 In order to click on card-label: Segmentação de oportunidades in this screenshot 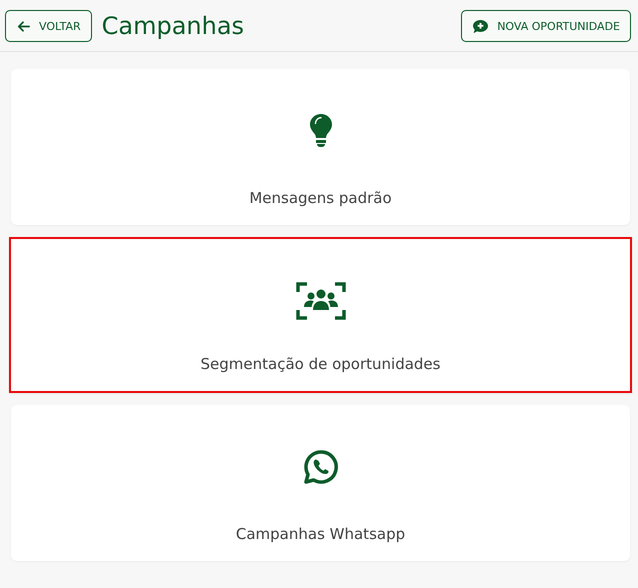, I will do `click(320, 364)`.